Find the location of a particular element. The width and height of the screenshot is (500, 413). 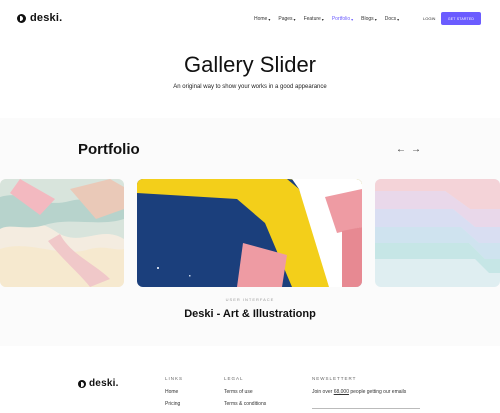

slide-active-artwork is located at coordinates (249, 233).